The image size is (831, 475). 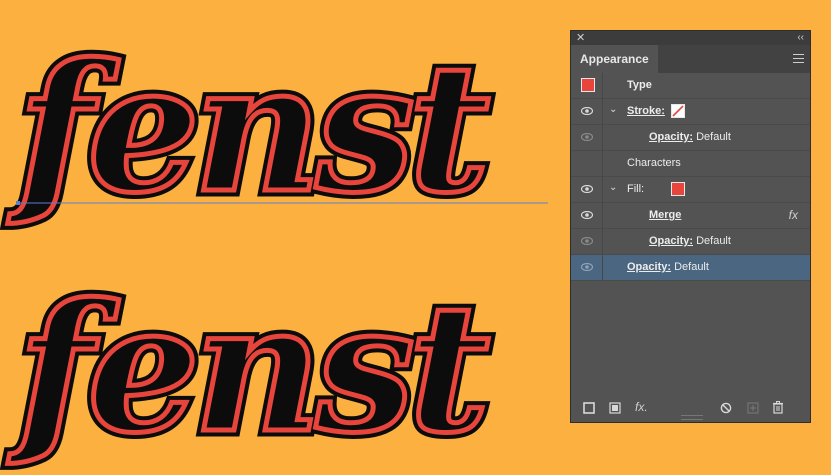 What do you see at coordinates (615, 408) in the screenshot?
I see `add-new-fill-icon` at bounding box center [615, 408].